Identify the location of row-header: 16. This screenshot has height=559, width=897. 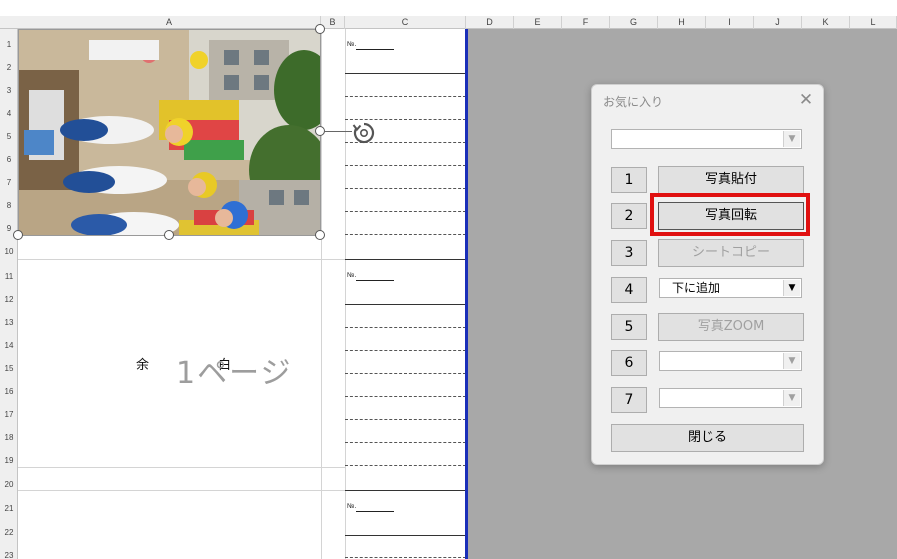
(9, 392).